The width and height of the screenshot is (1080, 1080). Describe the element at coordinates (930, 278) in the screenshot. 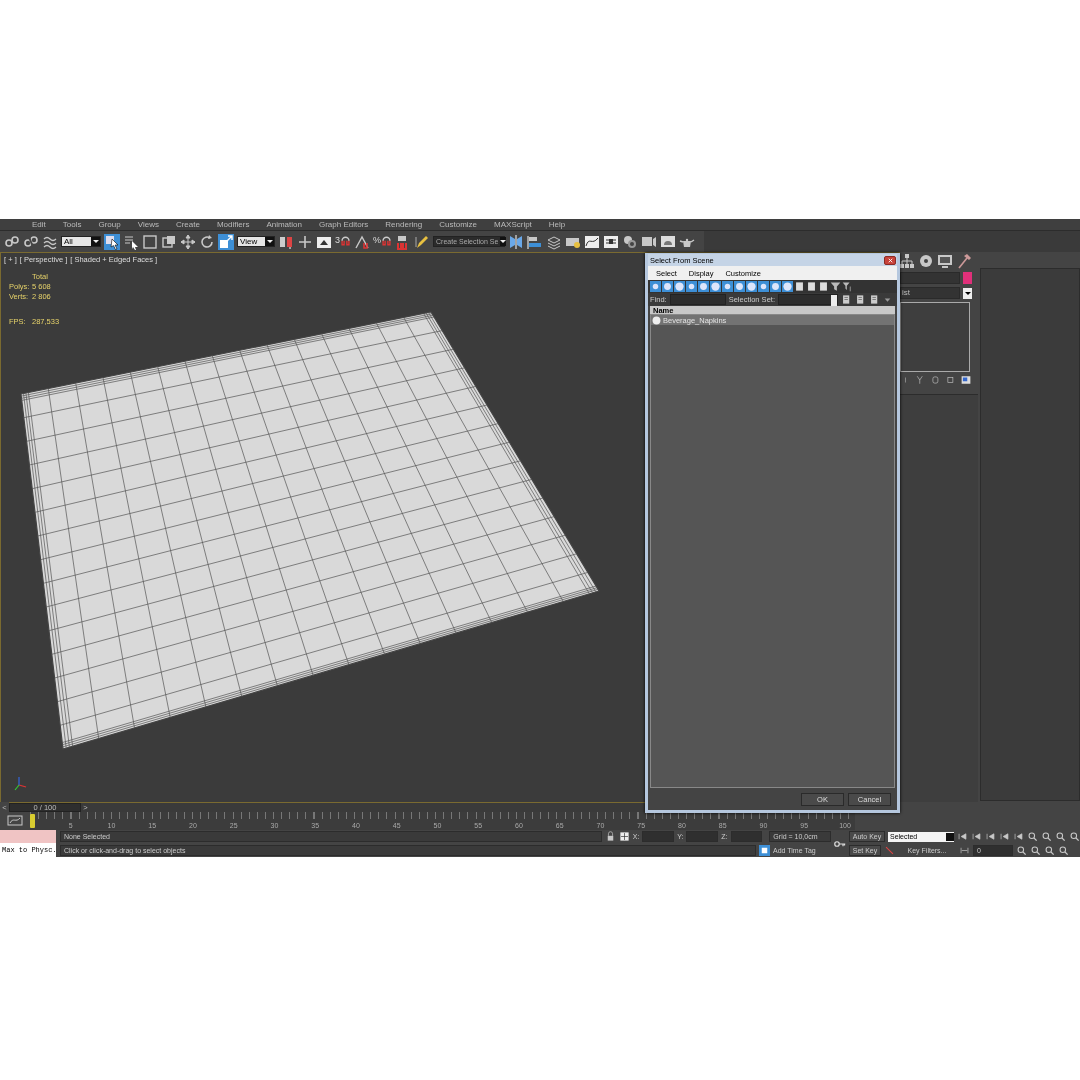

I see `object-name-field` at that location.